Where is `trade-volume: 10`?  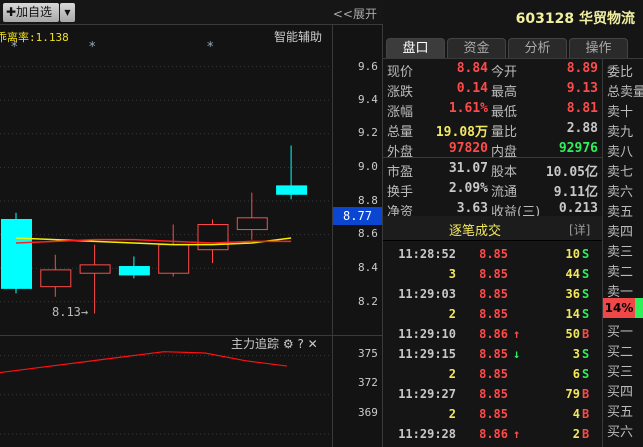 trade-volume: 10 is located at coordinates (572, 254).